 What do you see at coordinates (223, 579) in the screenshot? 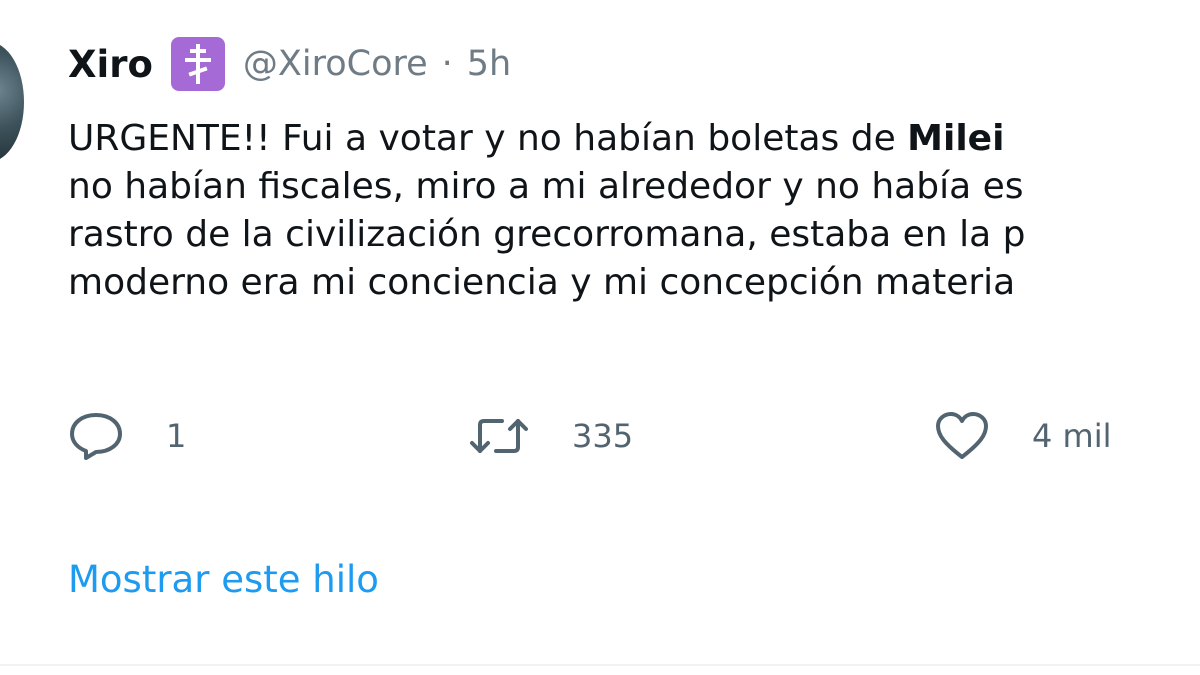
I see `show-thread-link: Mostrar este hilo` at bounding box center [223, 579].